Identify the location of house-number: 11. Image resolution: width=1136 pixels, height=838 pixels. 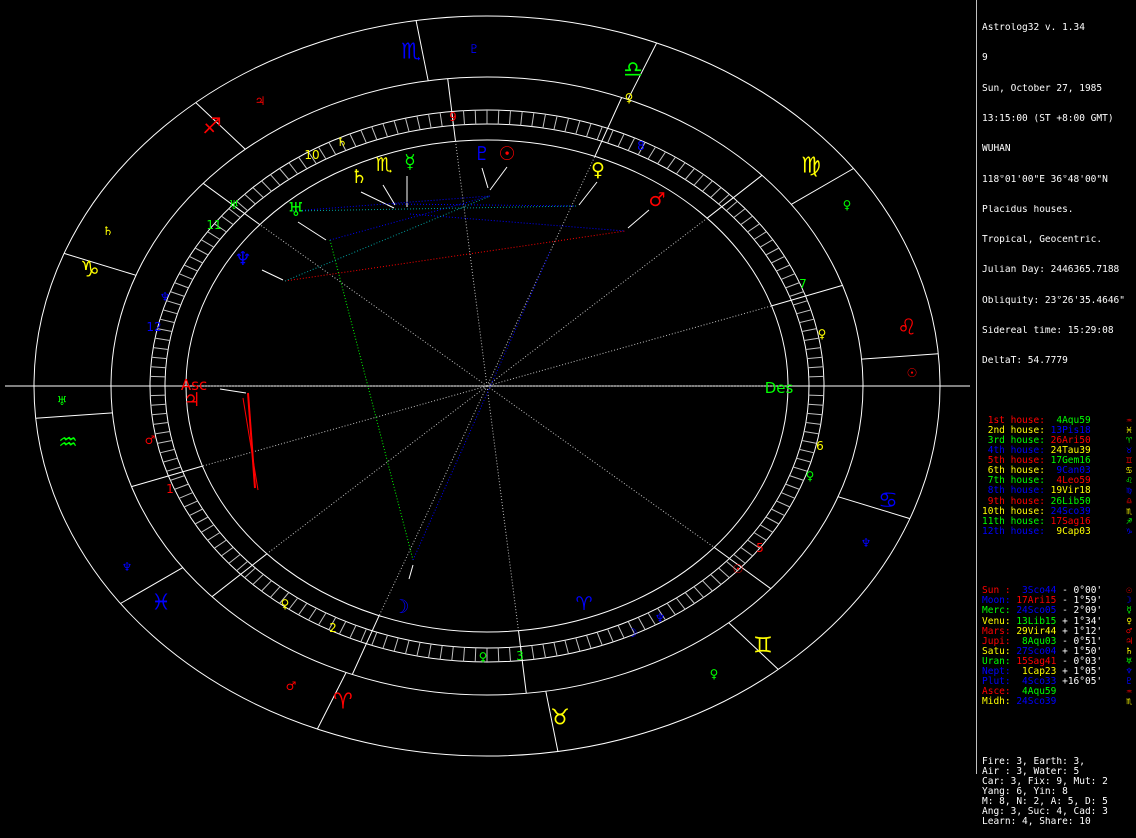
(213, 225).